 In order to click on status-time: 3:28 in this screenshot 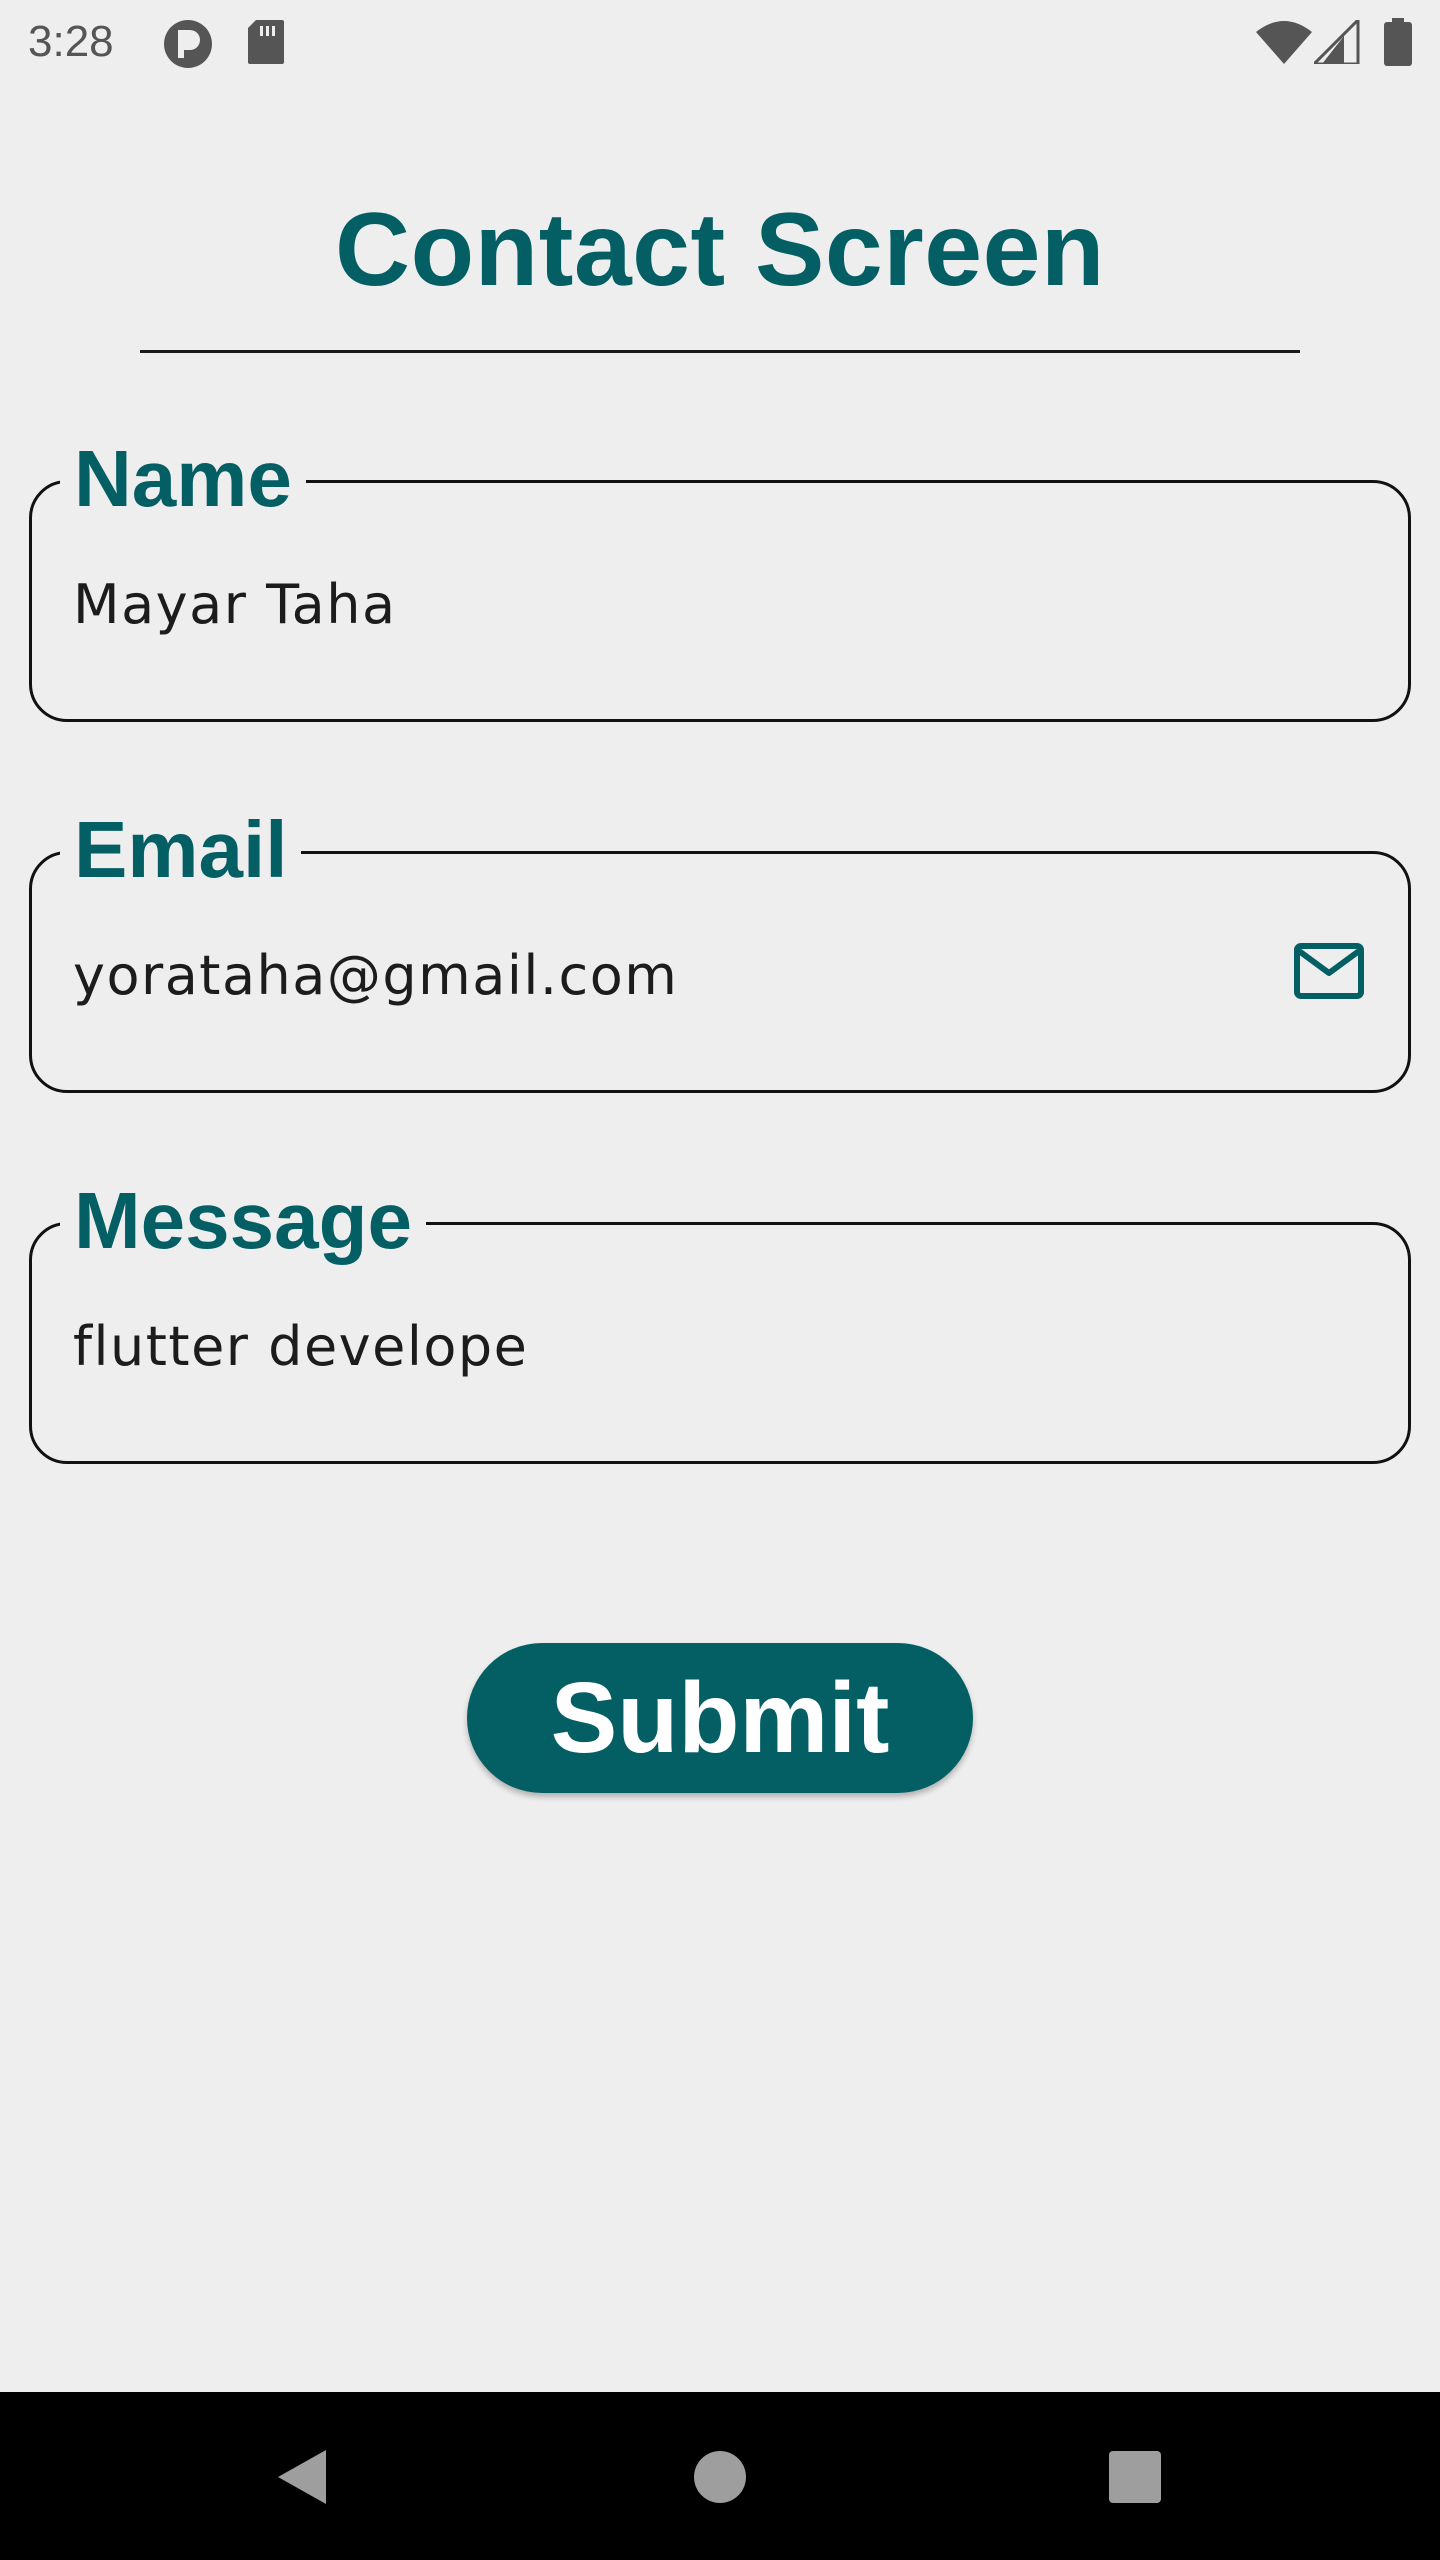, I will do `click(71, 41)`.